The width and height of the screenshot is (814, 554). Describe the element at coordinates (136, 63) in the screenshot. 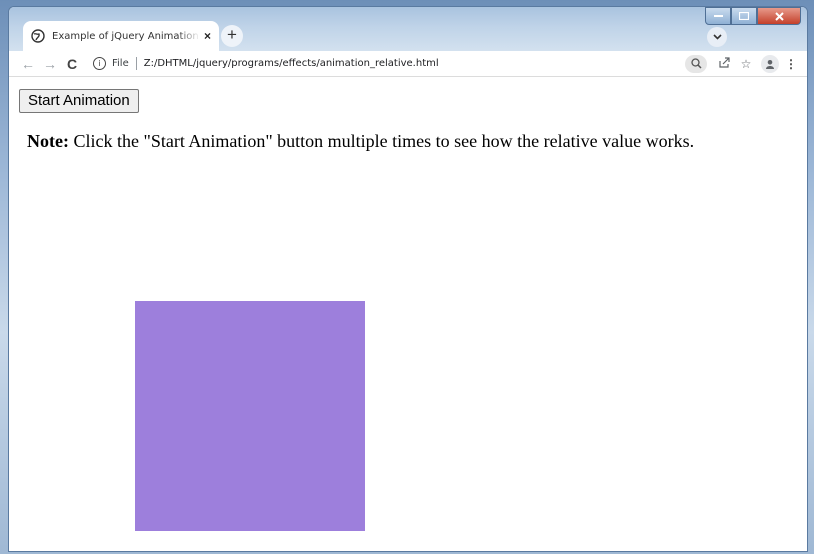

I see `divider` at that location.